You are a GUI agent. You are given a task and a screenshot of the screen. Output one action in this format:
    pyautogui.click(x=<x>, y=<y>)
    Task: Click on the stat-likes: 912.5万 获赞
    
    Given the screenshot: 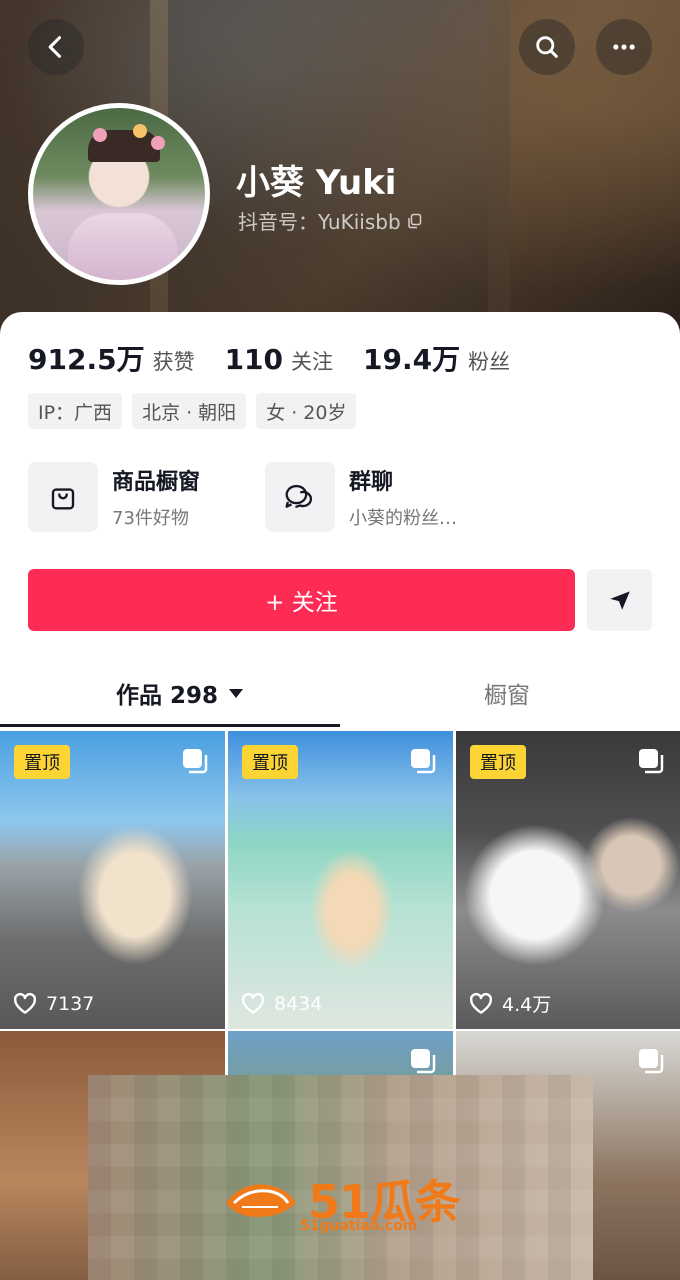 What is the action you would take?
    pyautogui.click(x=111, y=358)
    